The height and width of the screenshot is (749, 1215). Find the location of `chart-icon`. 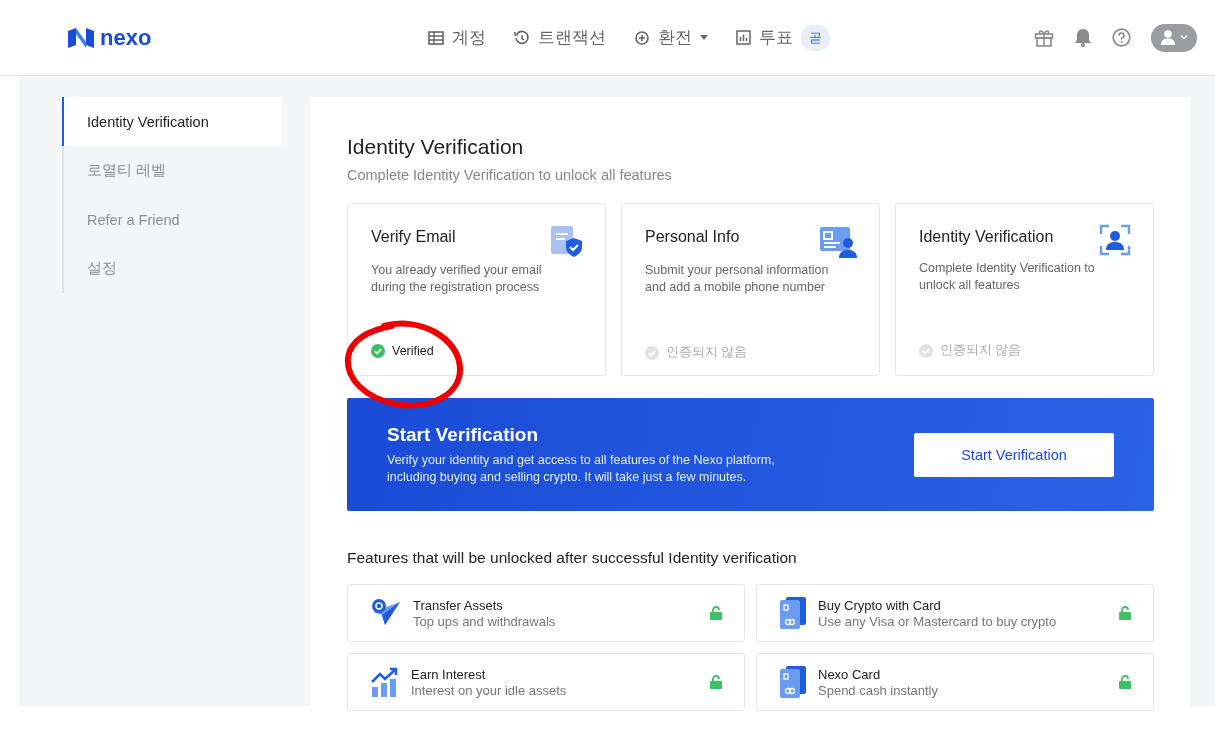

chart-icon is located at coordinates (743, 37).